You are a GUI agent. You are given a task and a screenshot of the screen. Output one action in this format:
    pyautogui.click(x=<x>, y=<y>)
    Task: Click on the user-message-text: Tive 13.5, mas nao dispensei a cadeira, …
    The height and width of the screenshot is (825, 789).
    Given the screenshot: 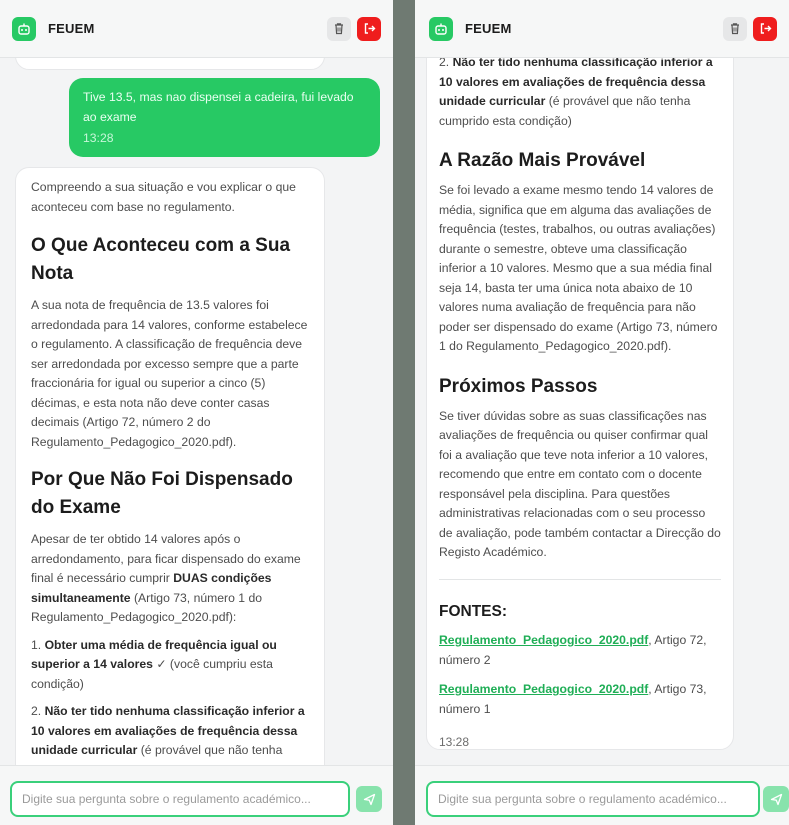 What is the action you would take?
    pyautogui.click(x=218, y=107)
    